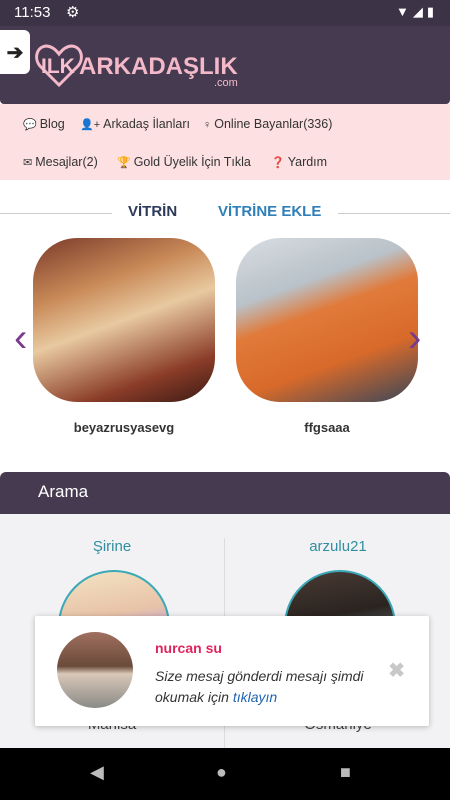 Image resolution: width=450 pixels, height=800 pixels. I want to click on arrow-right-icon: ➔, so click(15, 52).